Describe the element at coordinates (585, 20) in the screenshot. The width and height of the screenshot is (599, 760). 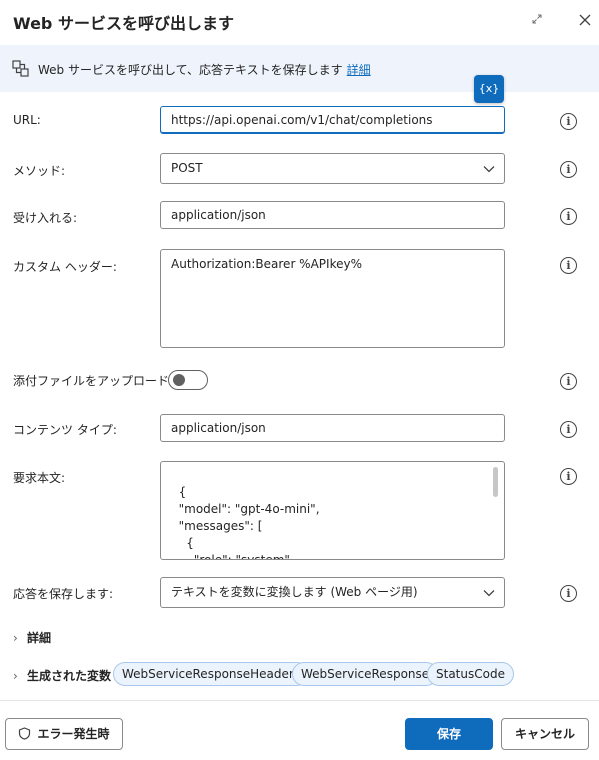
I see `close-icon` at that location.